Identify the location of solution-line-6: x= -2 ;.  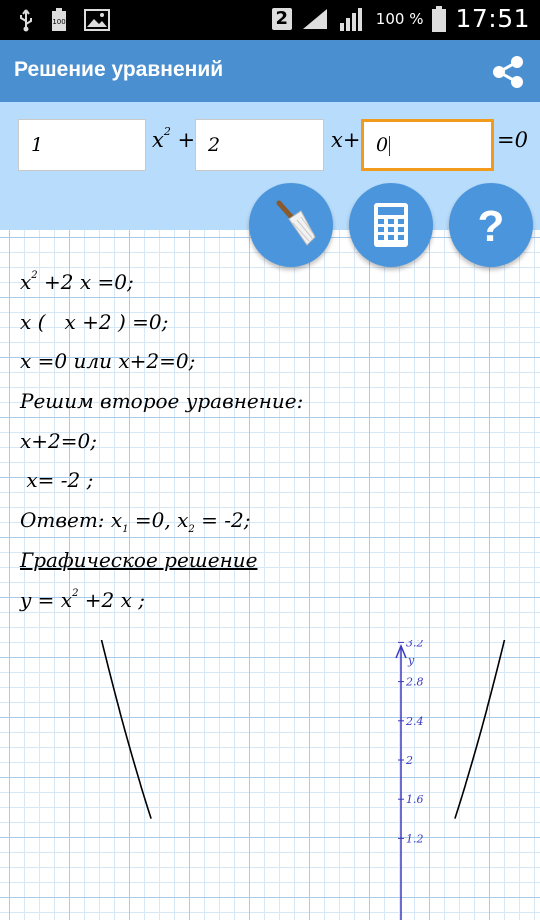
(57, 480).